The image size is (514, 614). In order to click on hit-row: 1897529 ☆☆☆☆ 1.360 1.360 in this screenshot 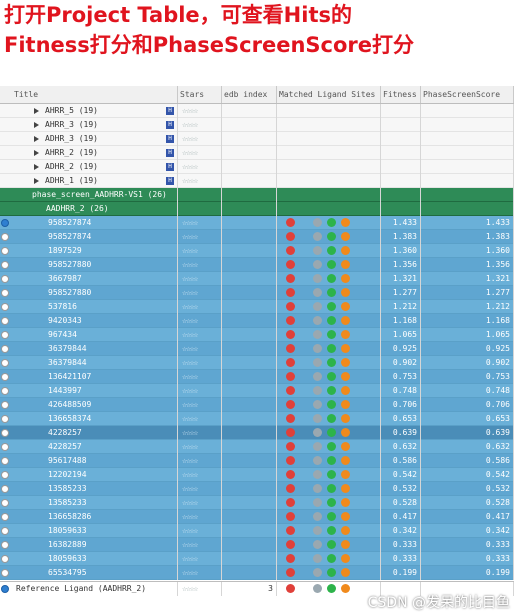, I will do `click(257, 251)`.